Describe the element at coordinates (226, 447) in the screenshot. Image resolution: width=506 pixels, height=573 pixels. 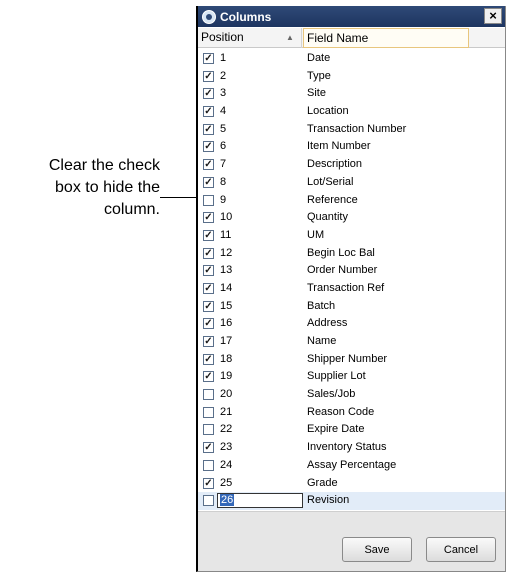
I see `position-value: 23` at that location.